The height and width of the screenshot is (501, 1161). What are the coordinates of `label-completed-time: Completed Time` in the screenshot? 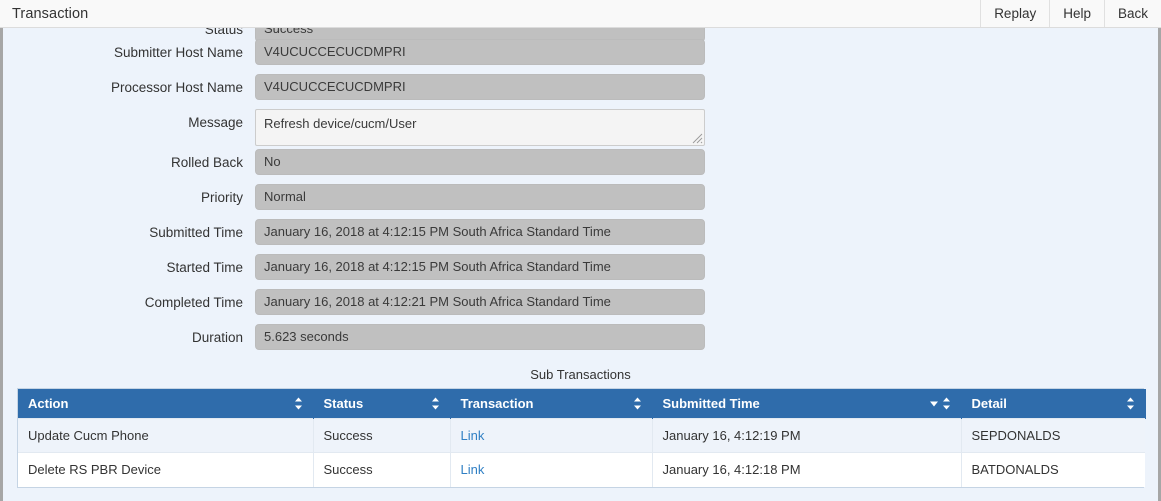 It's located at (193, 302).